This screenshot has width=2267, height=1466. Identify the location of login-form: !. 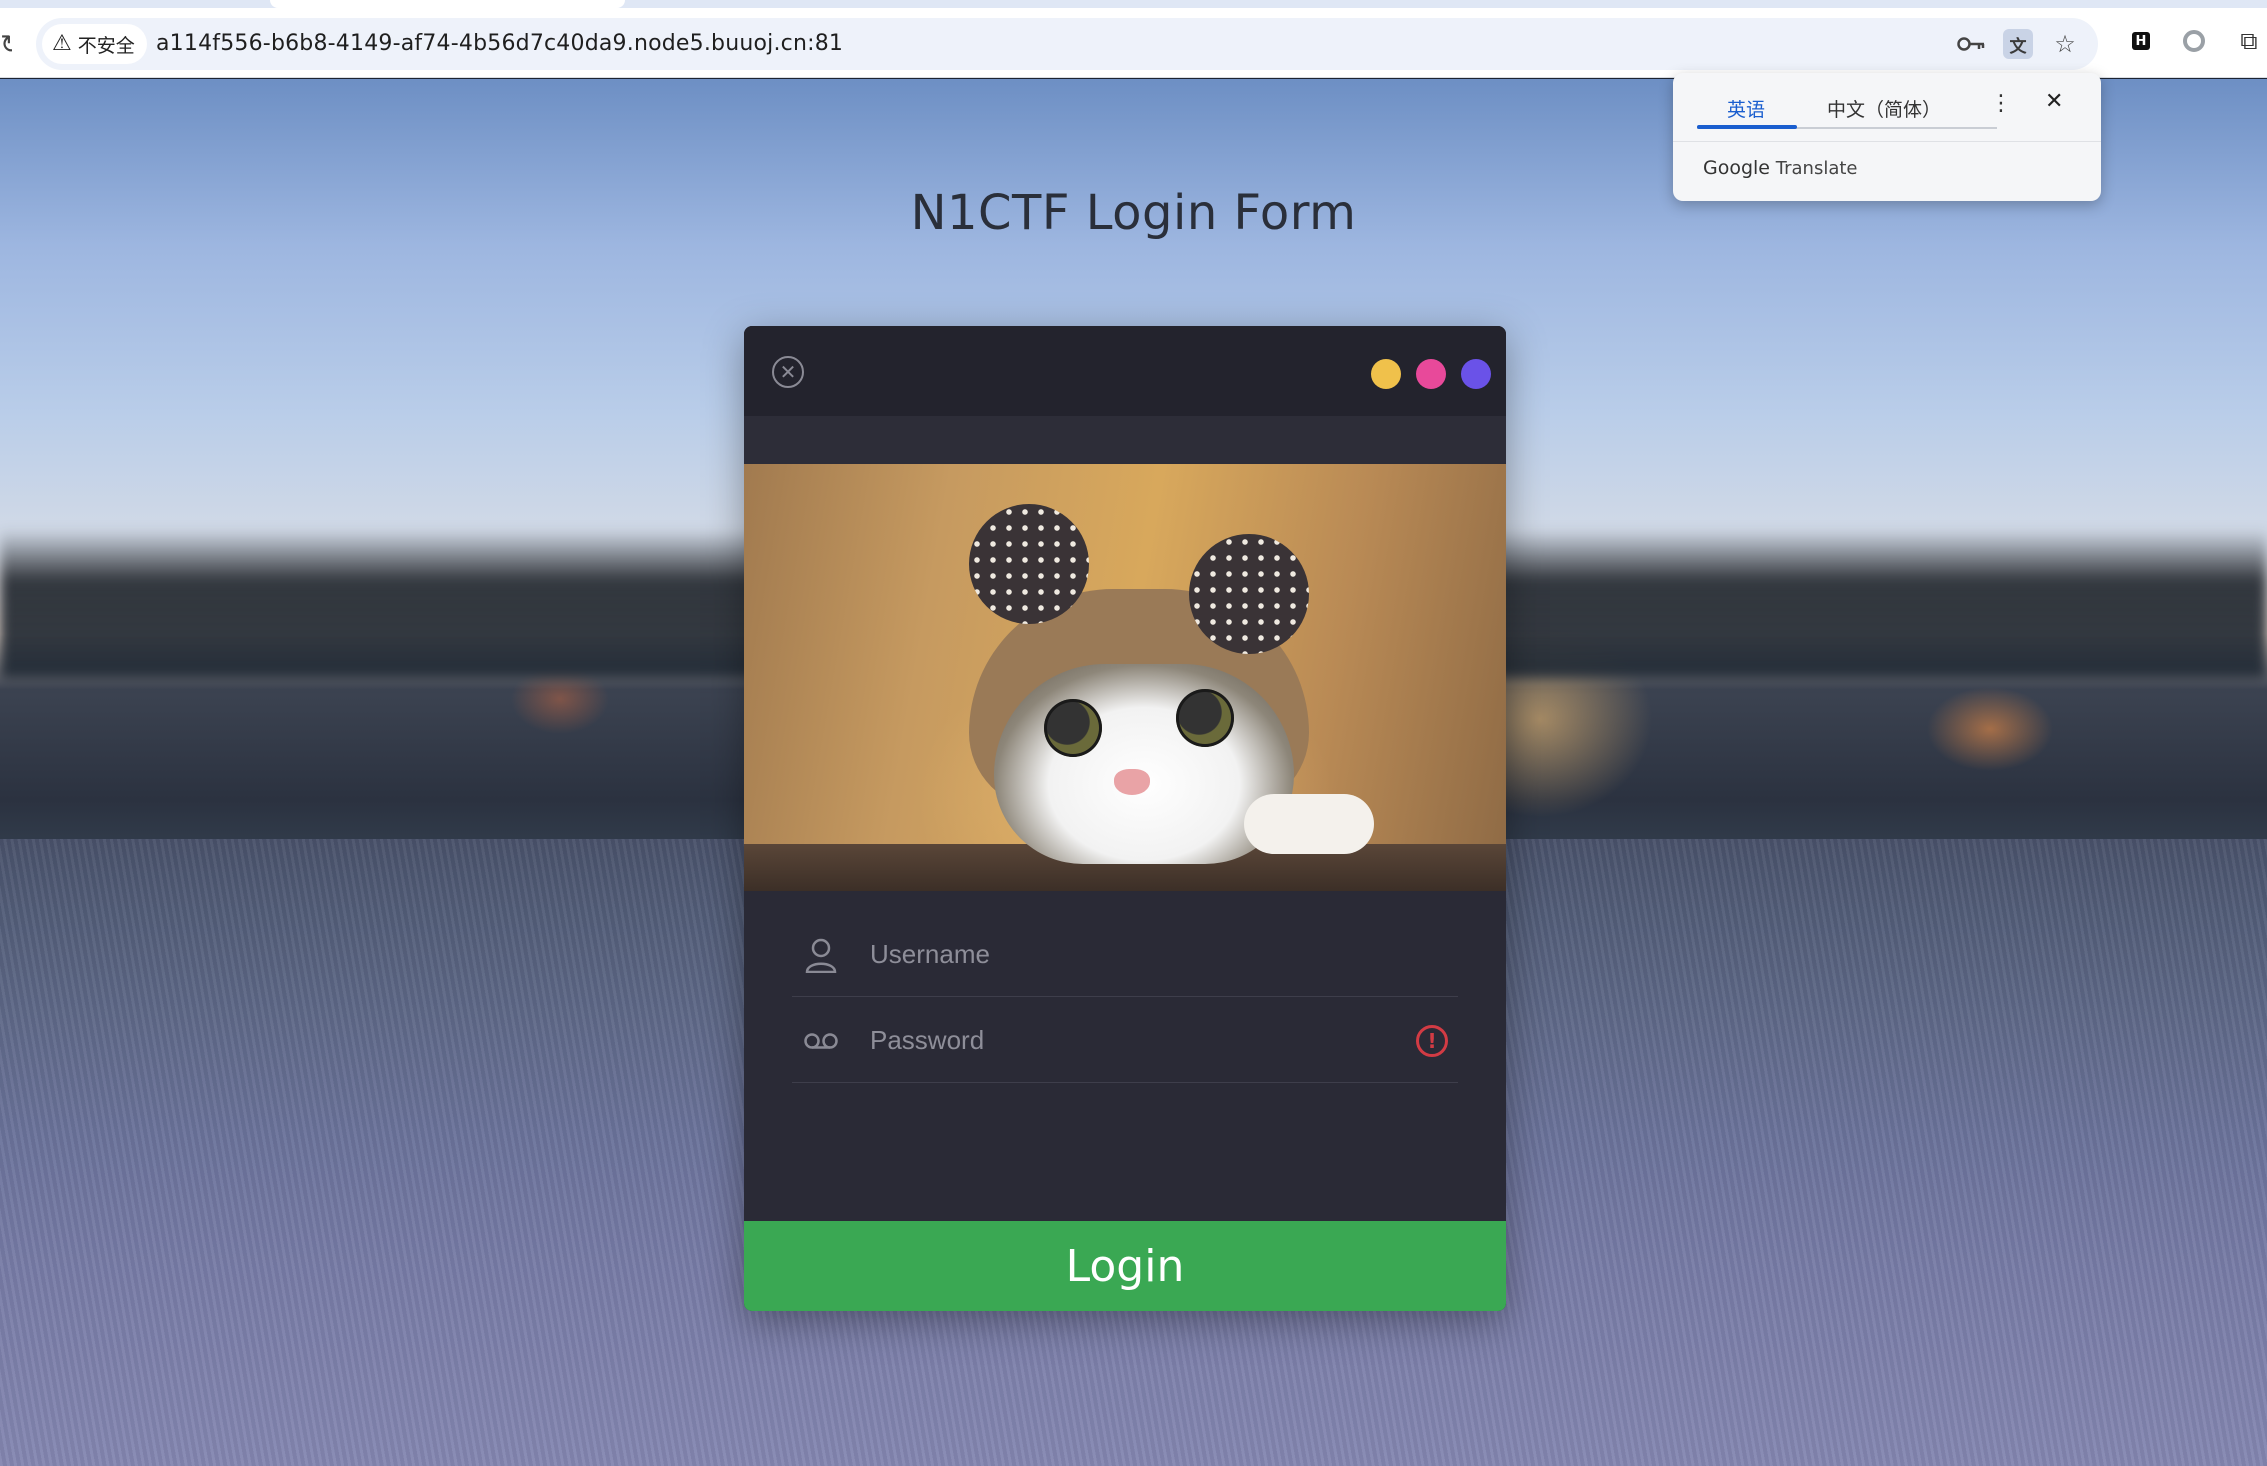
(1125, 1056).